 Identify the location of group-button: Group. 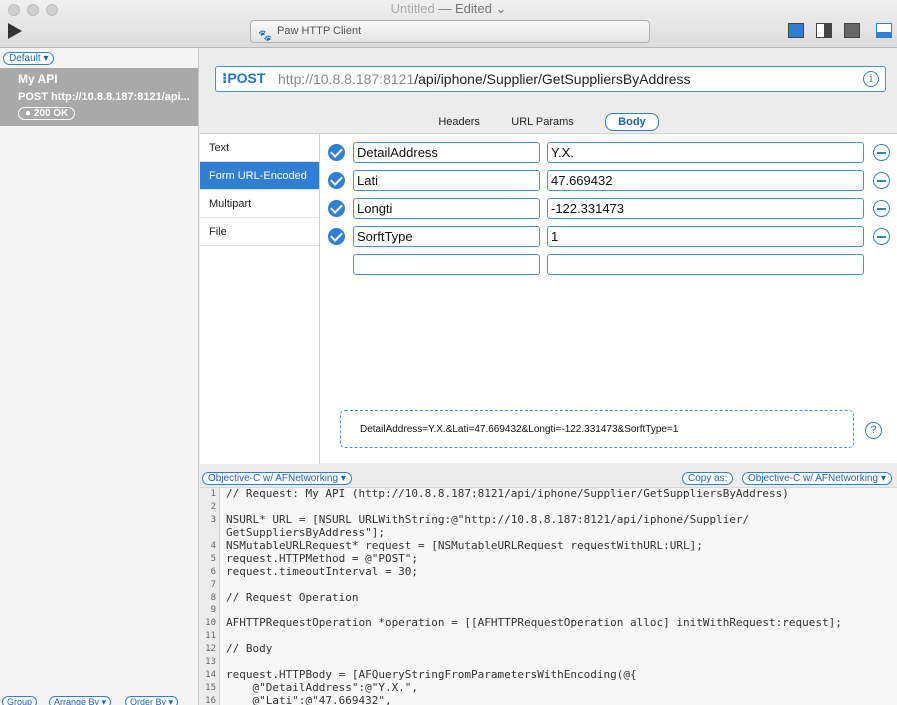
(20, 700).